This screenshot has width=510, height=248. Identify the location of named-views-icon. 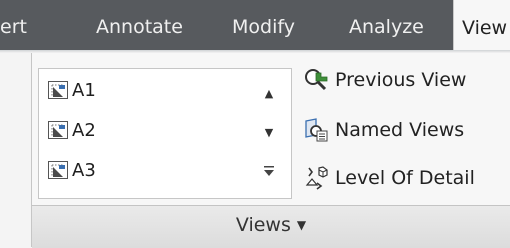
(316, 130).